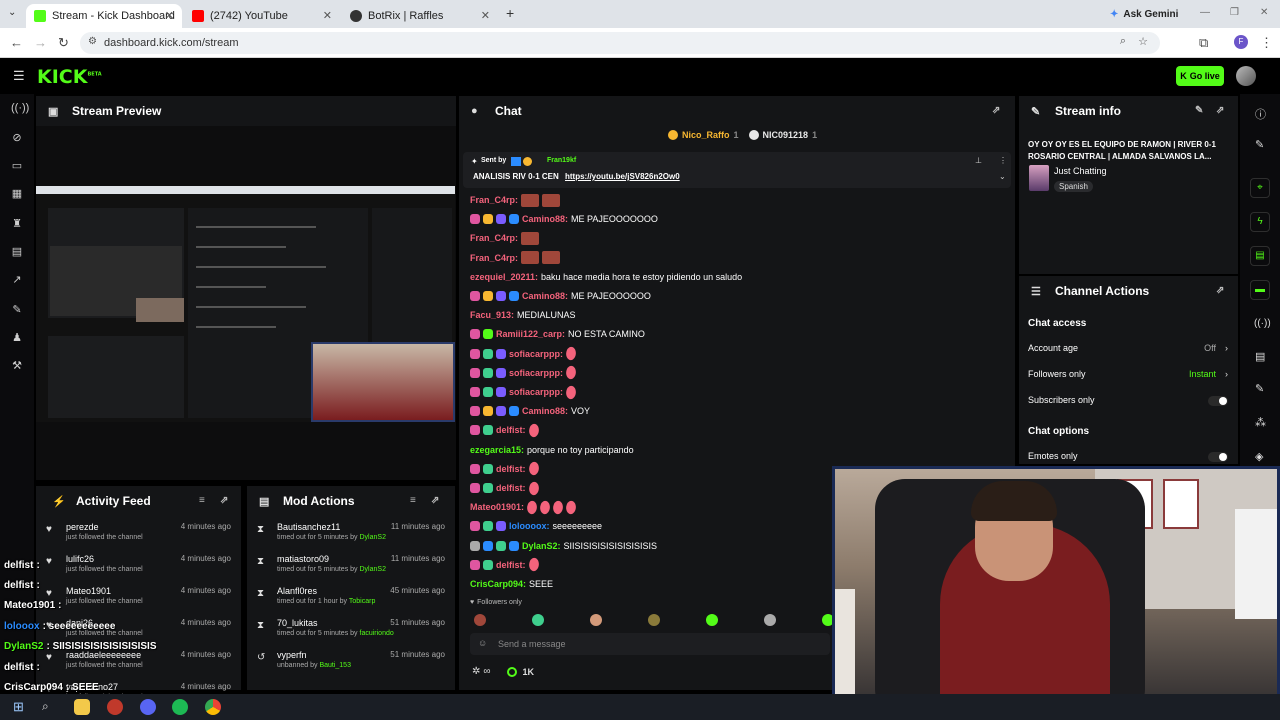 Image resolution: width=1280 pixels, height=720 pixels. What do you see at coordinates (213, 707) in the screenshot?
I see `chrome-icon` at bounding box center [213, 707].